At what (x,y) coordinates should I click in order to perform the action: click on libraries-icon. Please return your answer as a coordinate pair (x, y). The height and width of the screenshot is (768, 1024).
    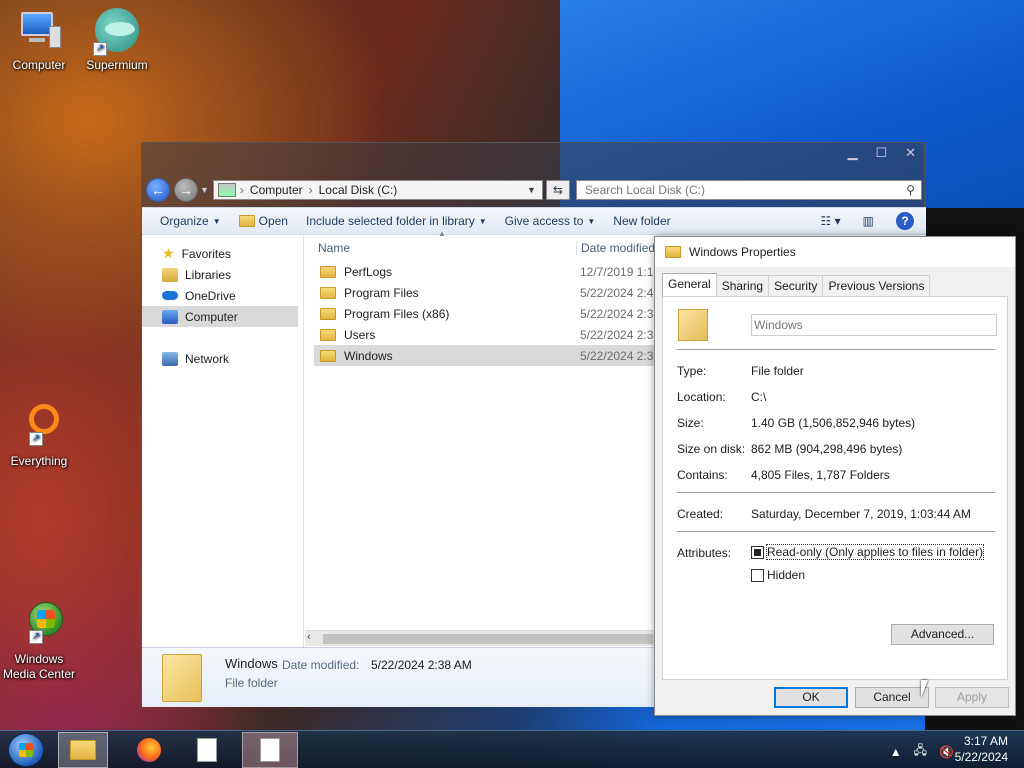
    Looking at the image, I should click on (170, 274).